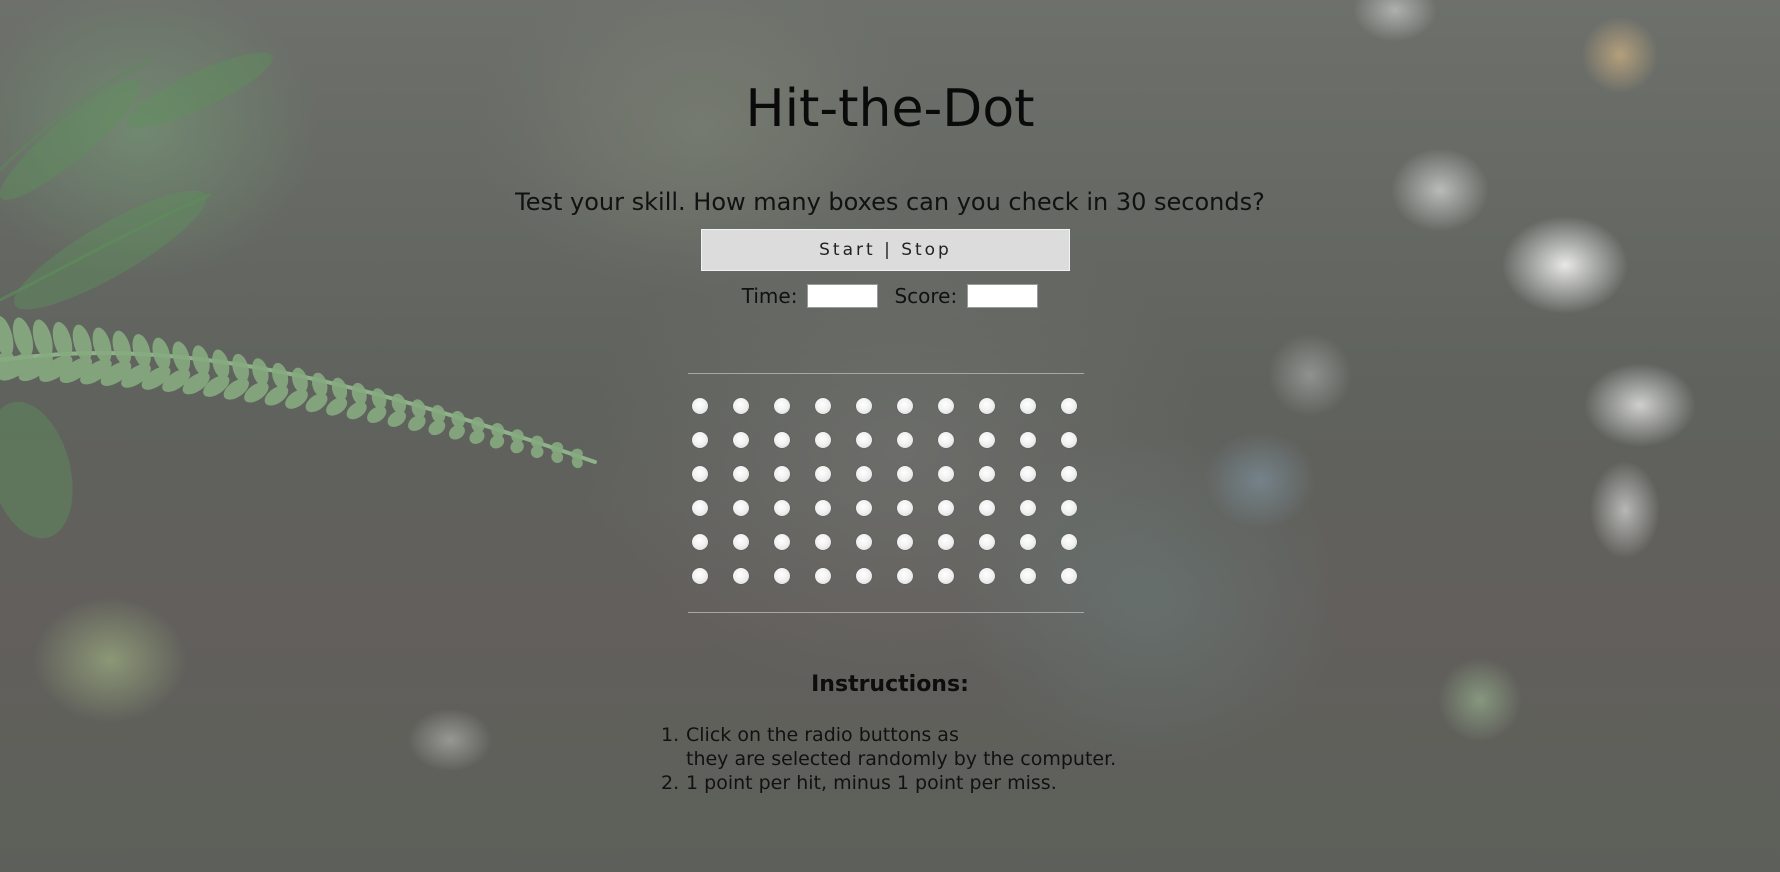 Image resolution: width=1780 pixels, height=872 pixels. I want to click on stats-bar: Time: Score:, so click(890, 296).